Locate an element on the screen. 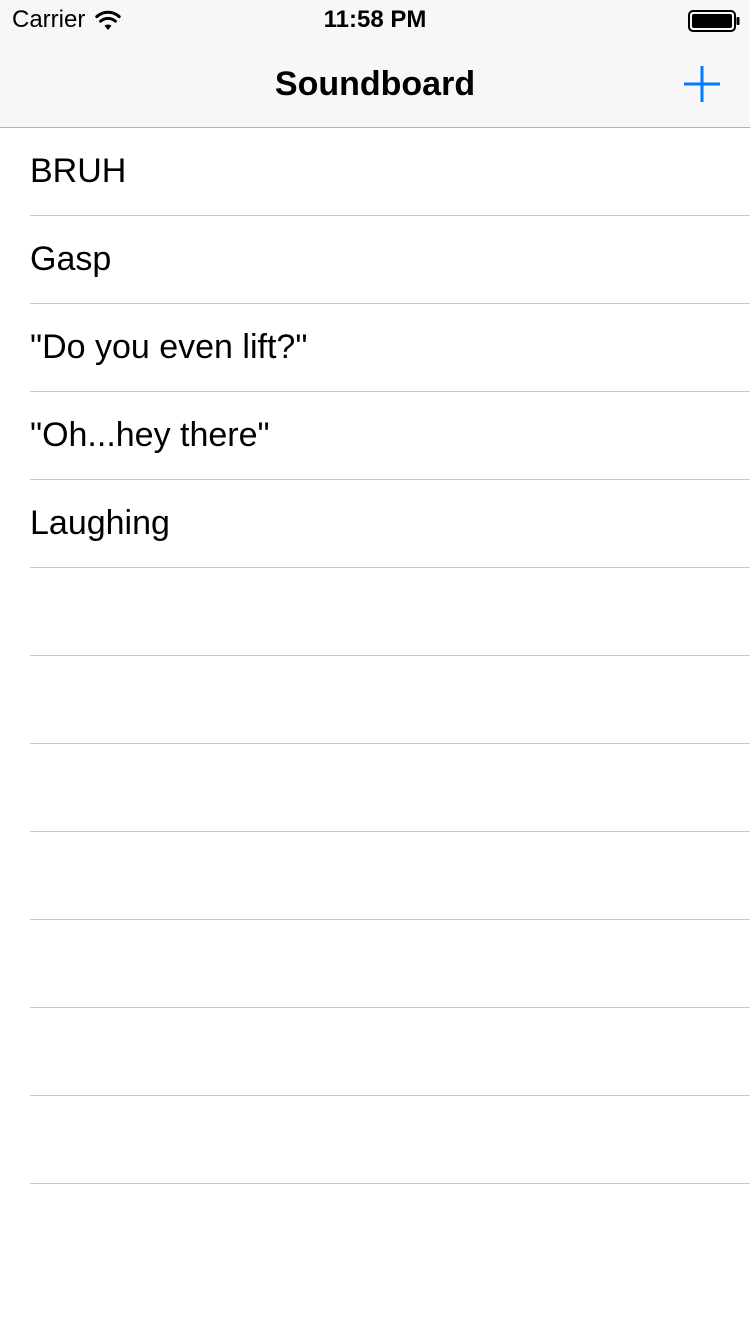  top-bar: Carrier 11:58 PM Soundboard is located at coordinates (375, 64).